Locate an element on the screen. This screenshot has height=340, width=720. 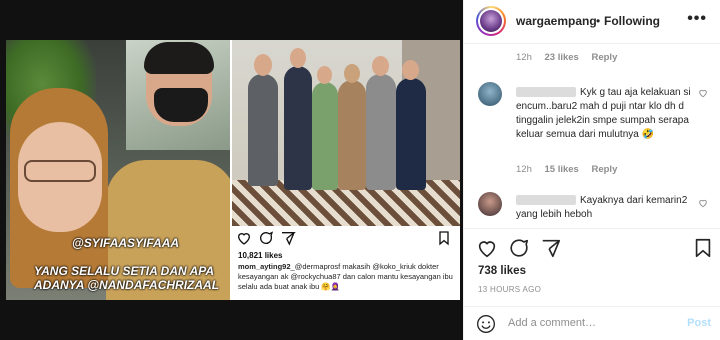
comment-meta: 12h 15 likes Reply is located at coordinates (571, 169).